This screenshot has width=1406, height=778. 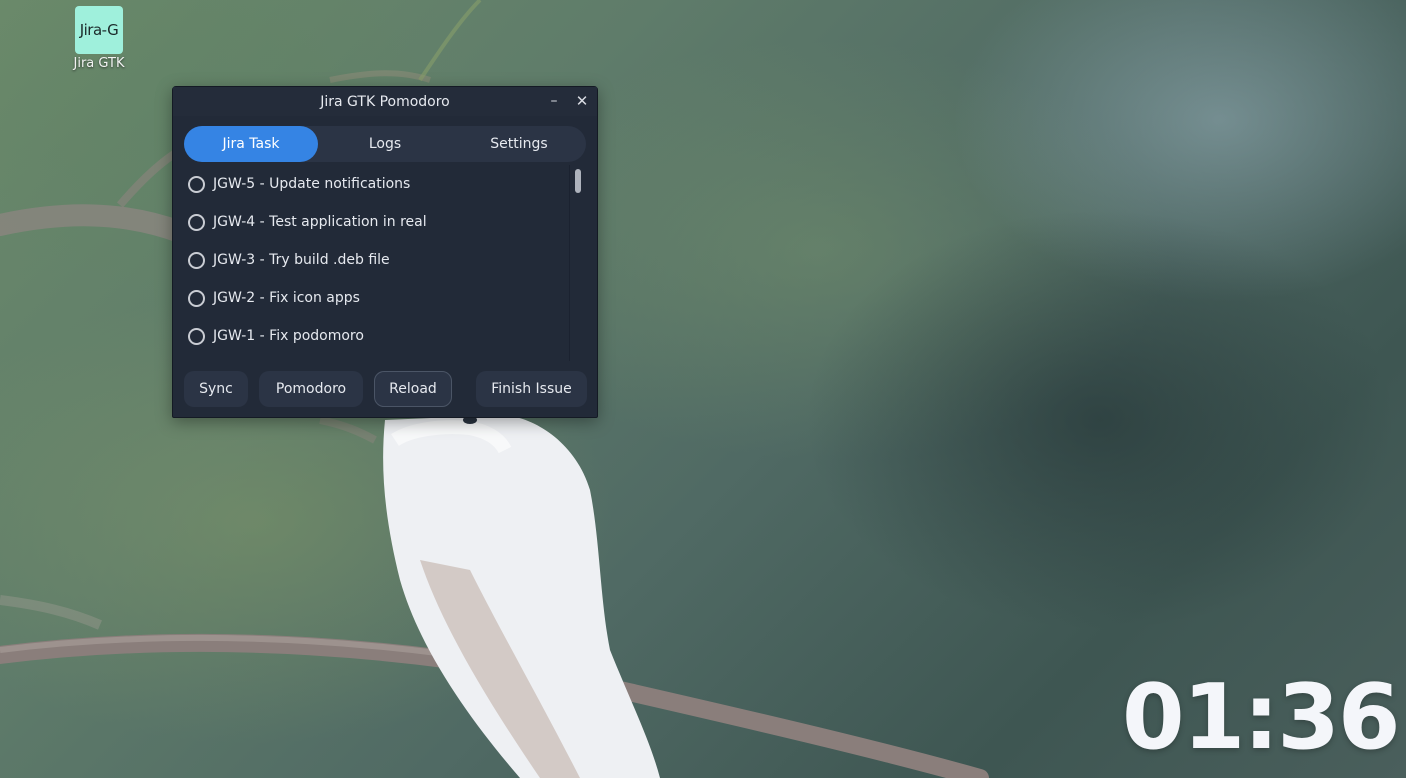 I want to click on task-label: JGW-3 - Try build .deb file, so click(x=301, y=260).